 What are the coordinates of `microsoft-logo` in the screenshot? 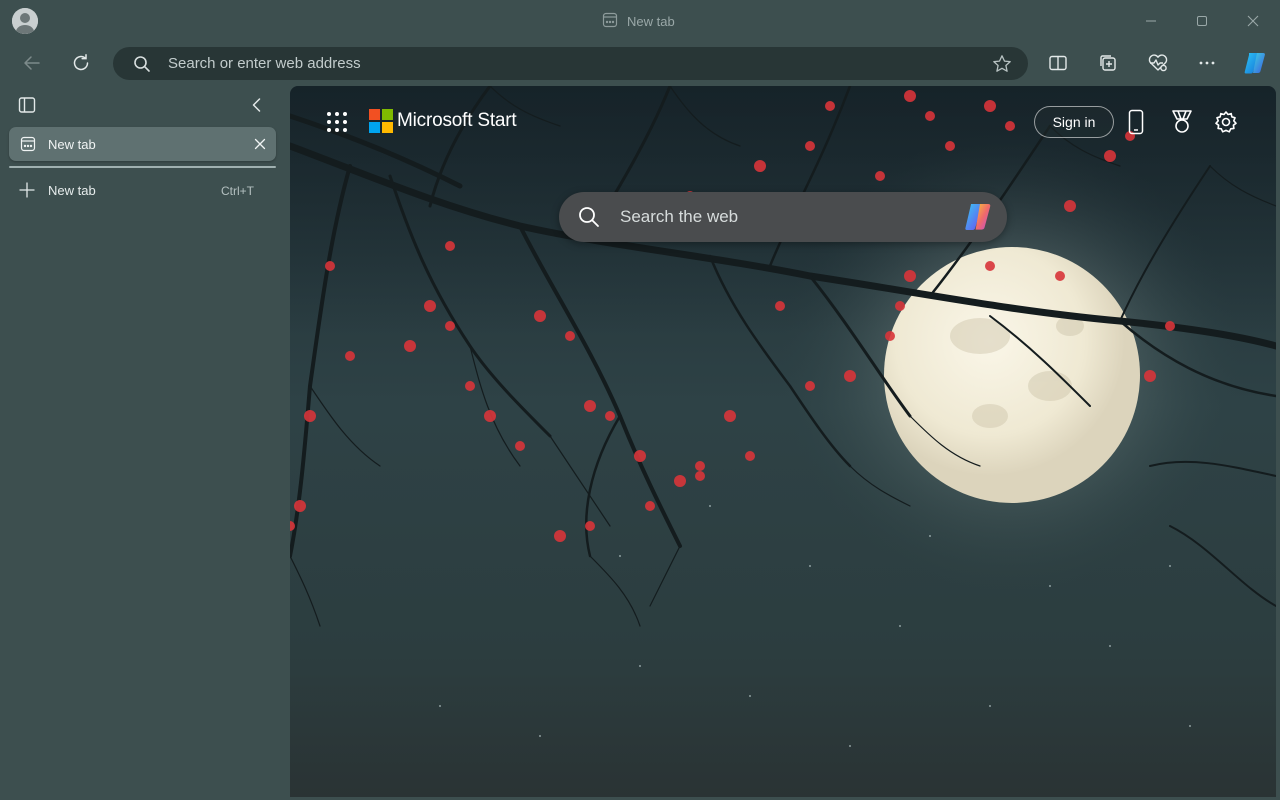 It's located at (381, 121).